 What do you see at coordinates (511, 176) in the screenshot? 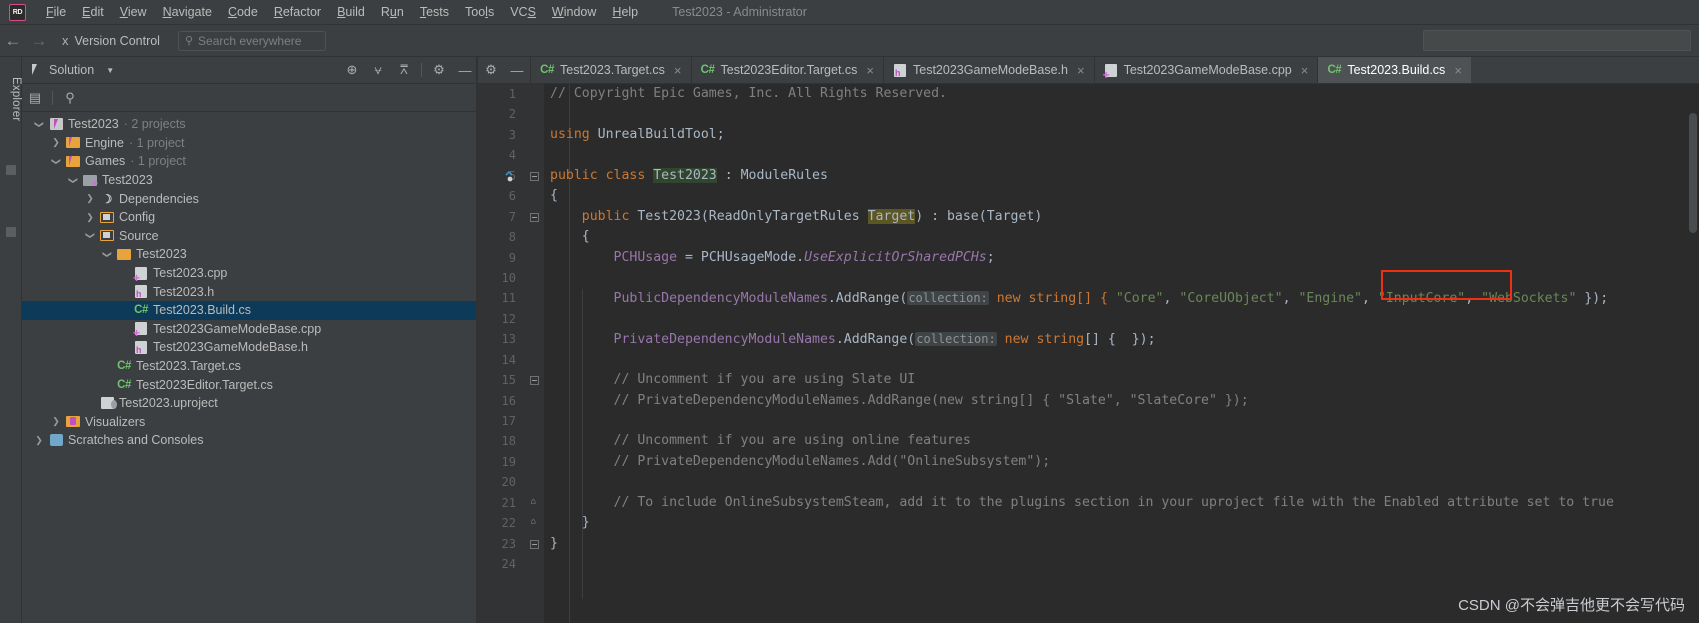
I see `class-marker-icon` at bounding box center [511, 176].